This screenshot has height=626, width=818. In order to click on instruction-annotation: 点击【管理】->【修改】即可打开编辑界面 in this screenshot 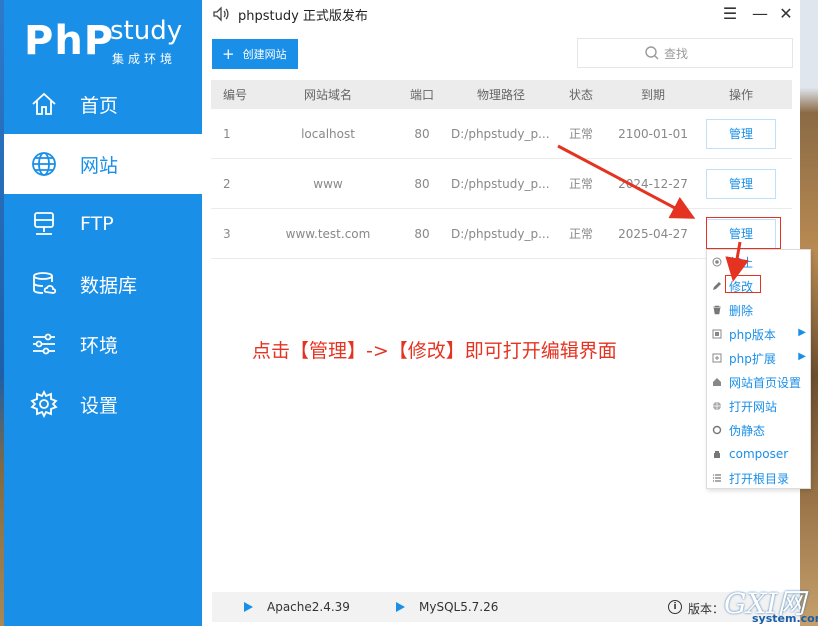, I will do `click(434, 351)`.